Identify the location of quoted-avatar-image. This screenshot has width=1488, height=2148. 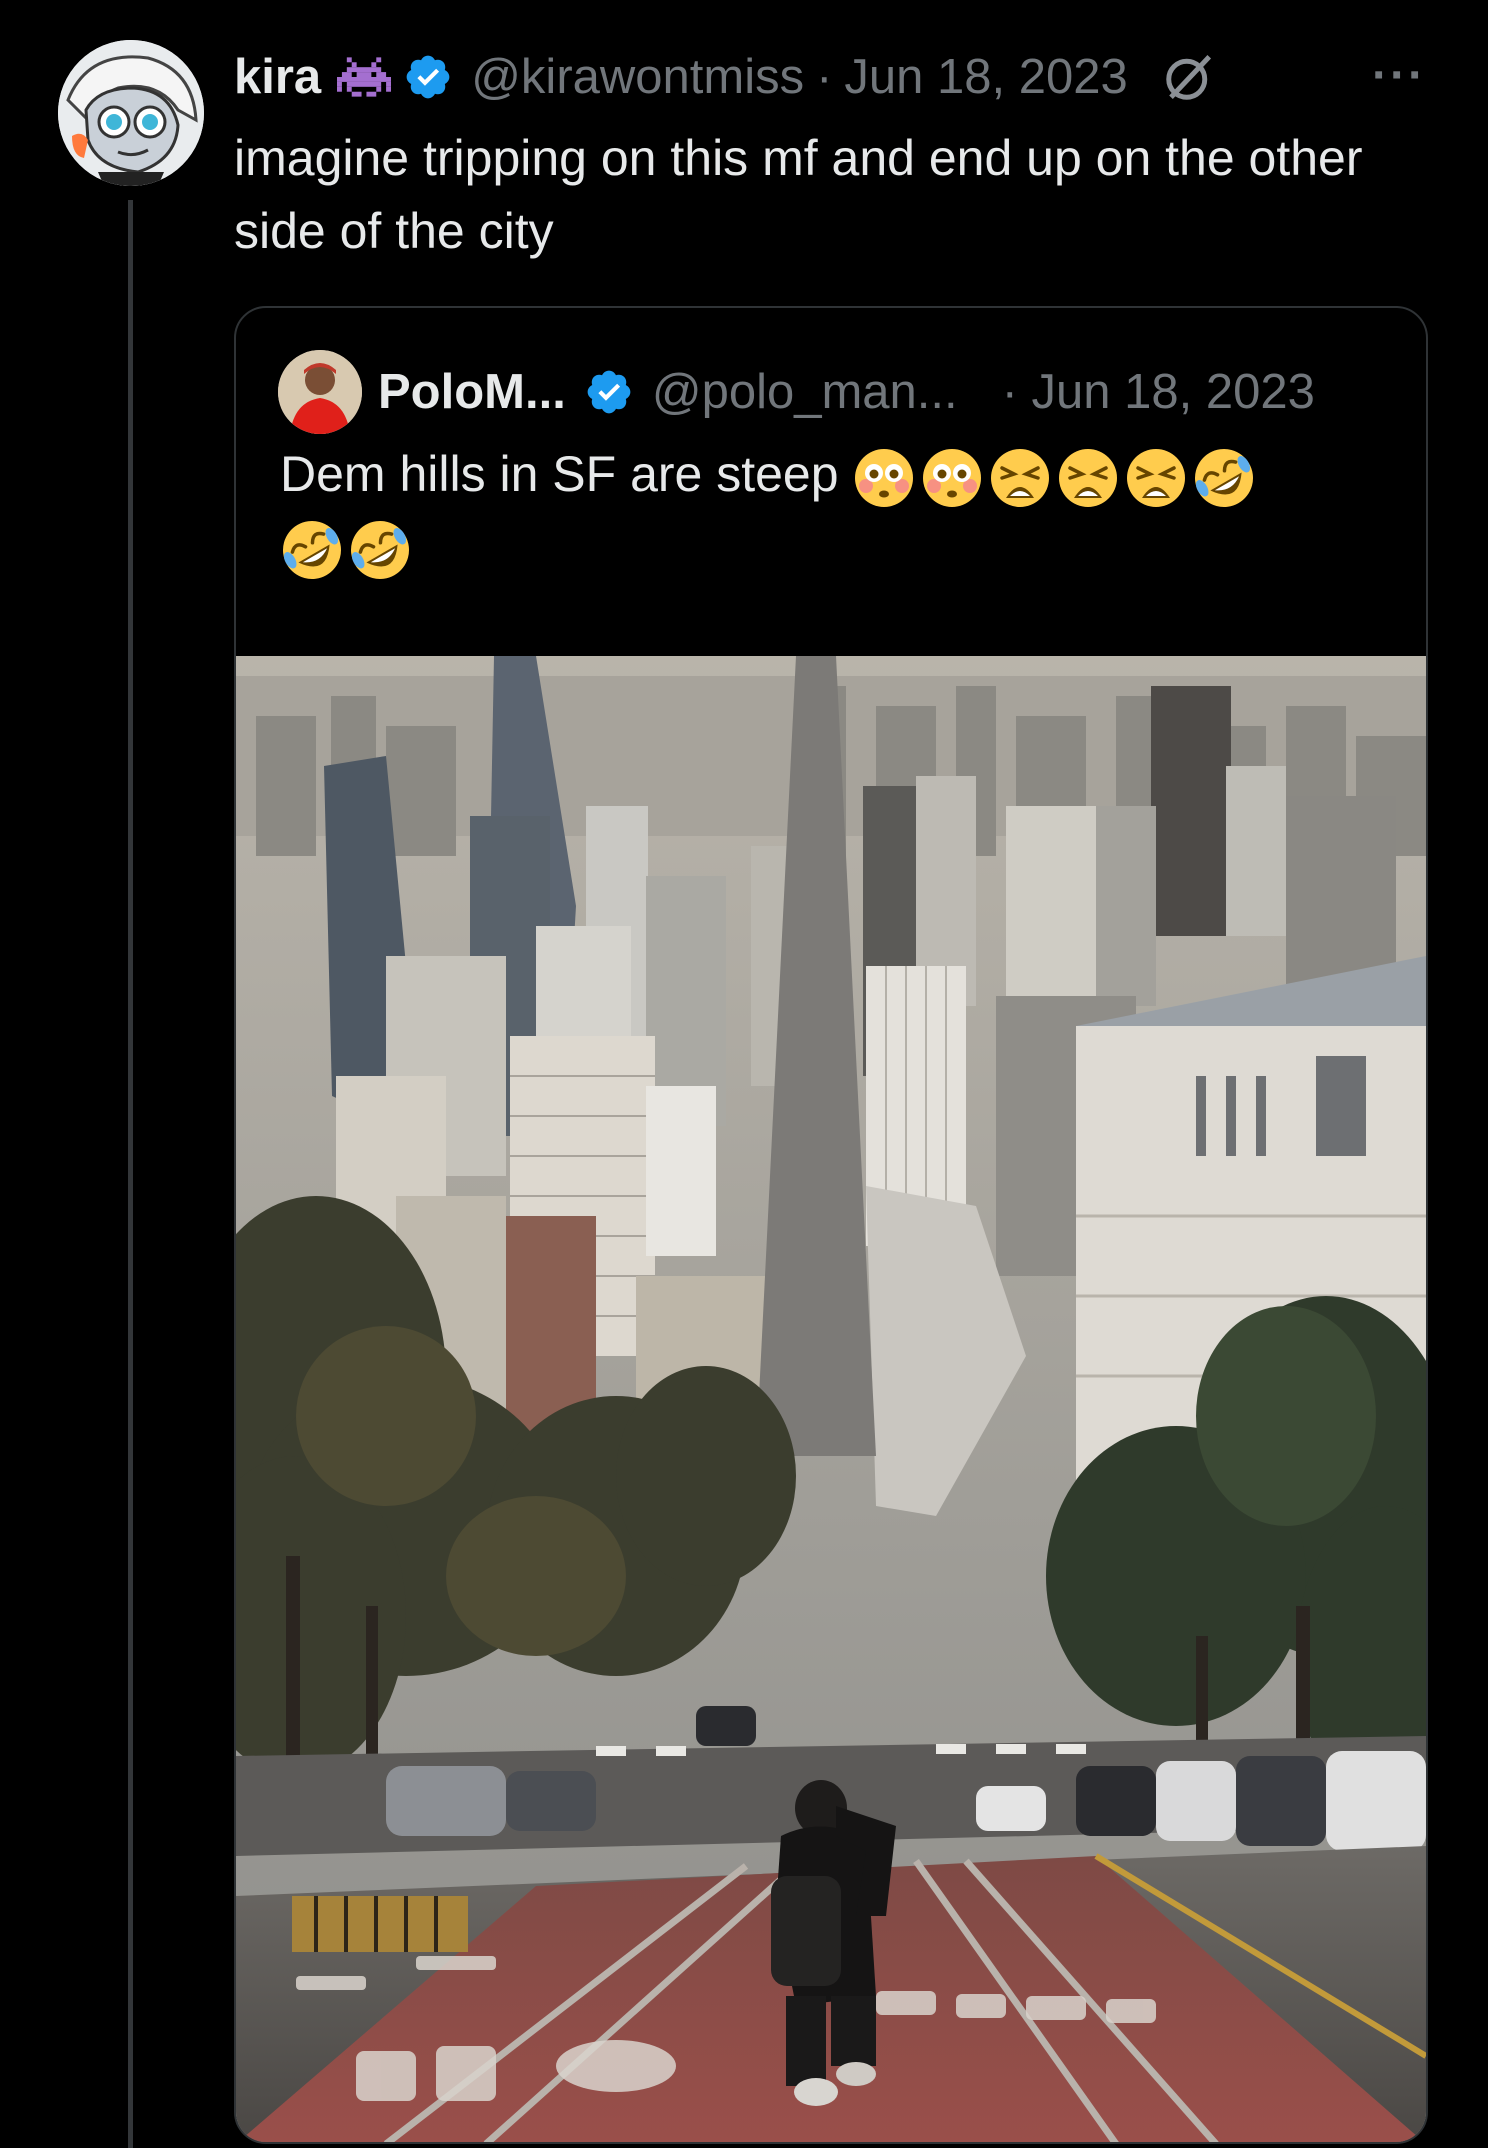
(320, 392).